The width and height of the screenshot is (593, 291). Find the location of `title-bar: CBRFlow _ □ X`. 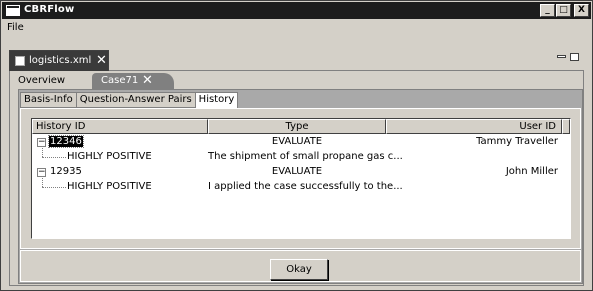

title-bar: CBRFlow _ □ X is located at coordinates (296, 10).